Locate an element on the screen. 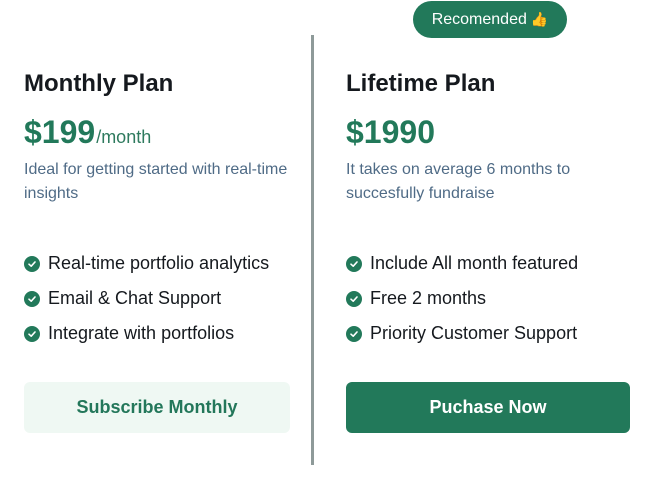 The width and height of the screenshot is (662, 481). plan-divider is located at coordinates (312, 250).